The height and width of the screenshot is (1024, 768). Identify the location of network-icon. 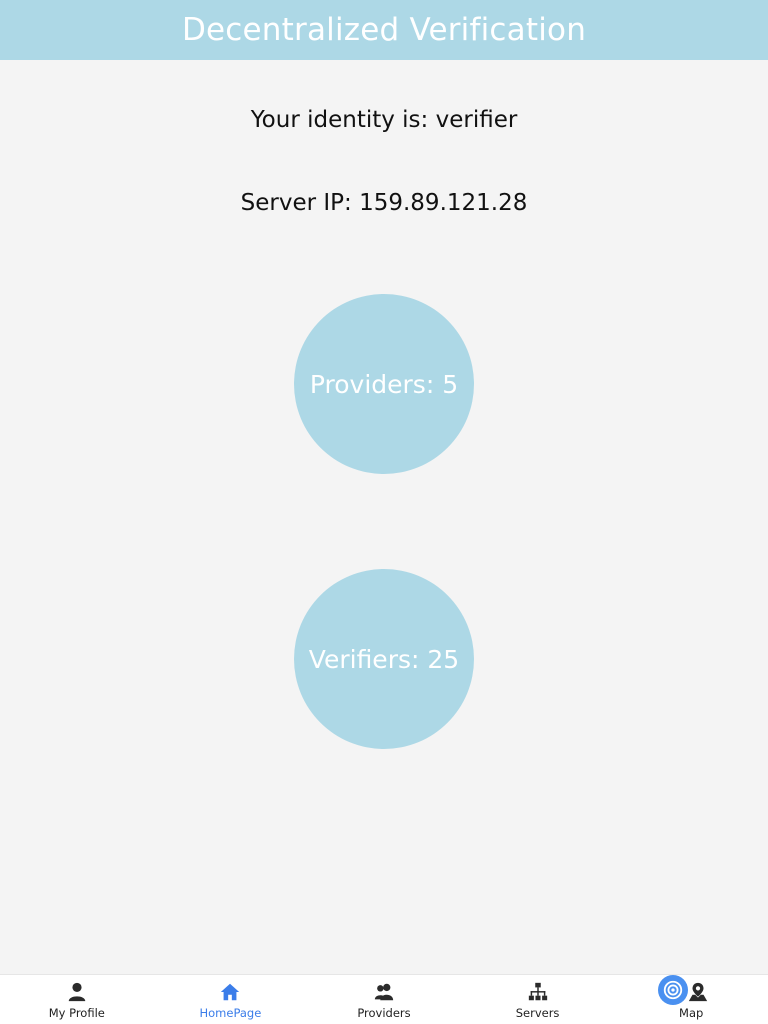
(537, 991).